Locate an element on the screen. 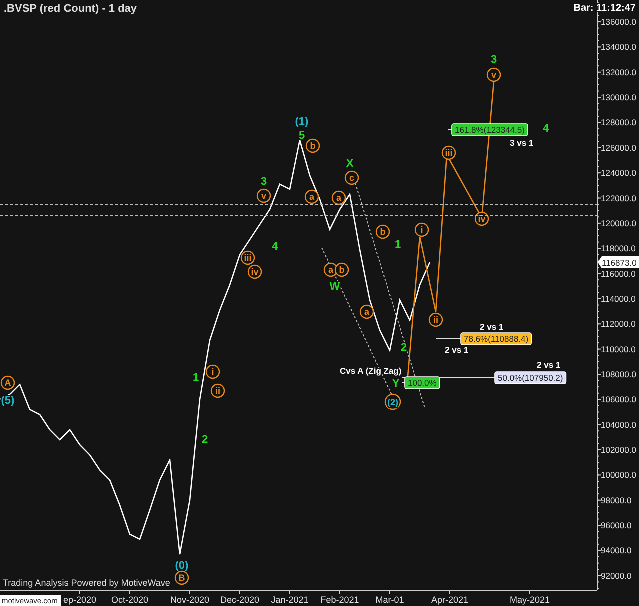  axis-label: 124000.0 is located at coordinates (618, 173).